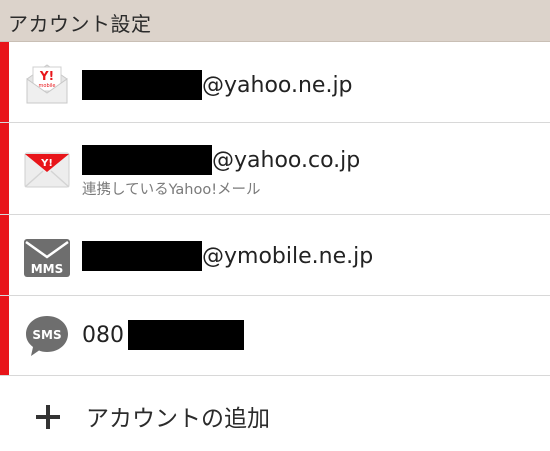 The width and height of the screenshot is (550, 451). What do you see at coordinates (275, 21) in the screenshot?
I see `settings-header: アカウント設定` at bounding box center [275, 21].